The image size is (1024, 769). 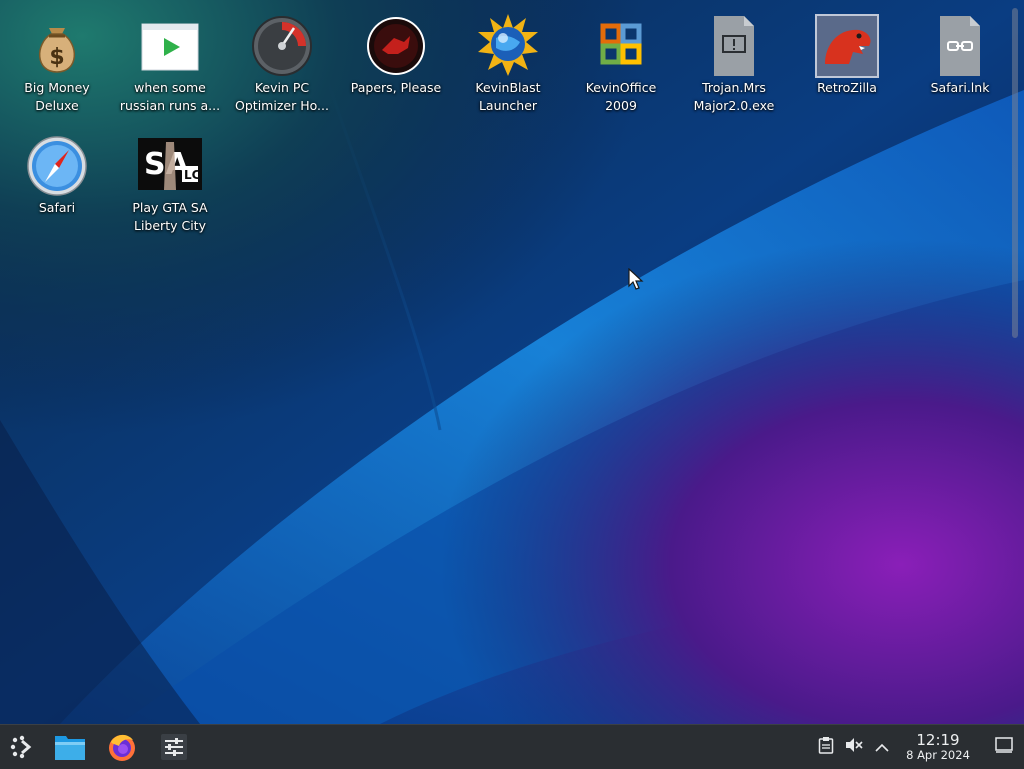 I want to click on volume-muted-icon, so click(x=854, y=747).